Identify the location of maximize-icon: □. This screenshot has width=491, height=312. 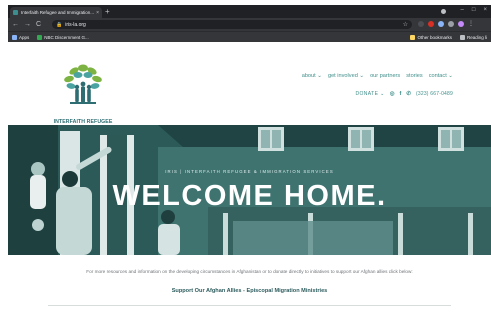
(474, 10).